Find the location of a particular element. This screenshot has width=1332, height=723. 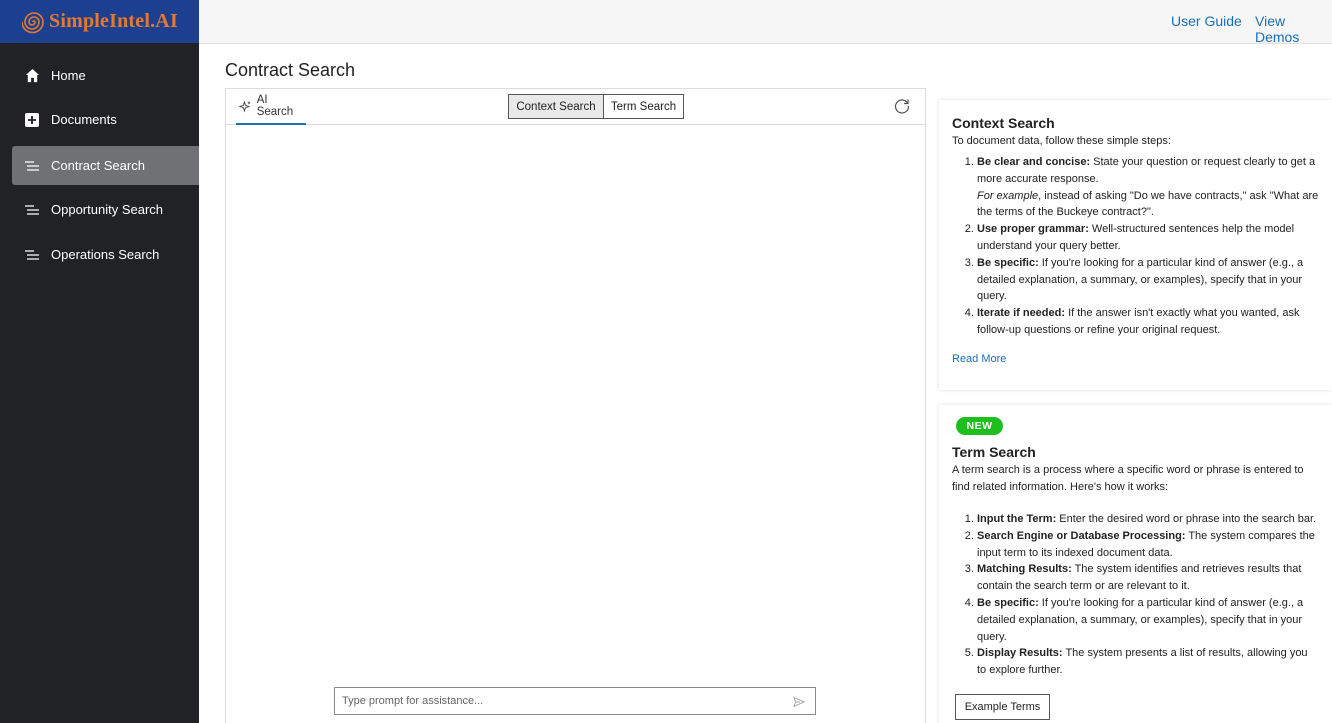

logo: SimpleIntel.AI is located at coordinates (99, 21).